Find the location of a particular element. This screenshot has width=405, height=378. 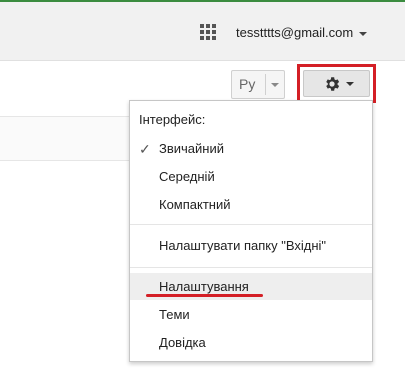

gear-icon is located at coordinates (333, 84).